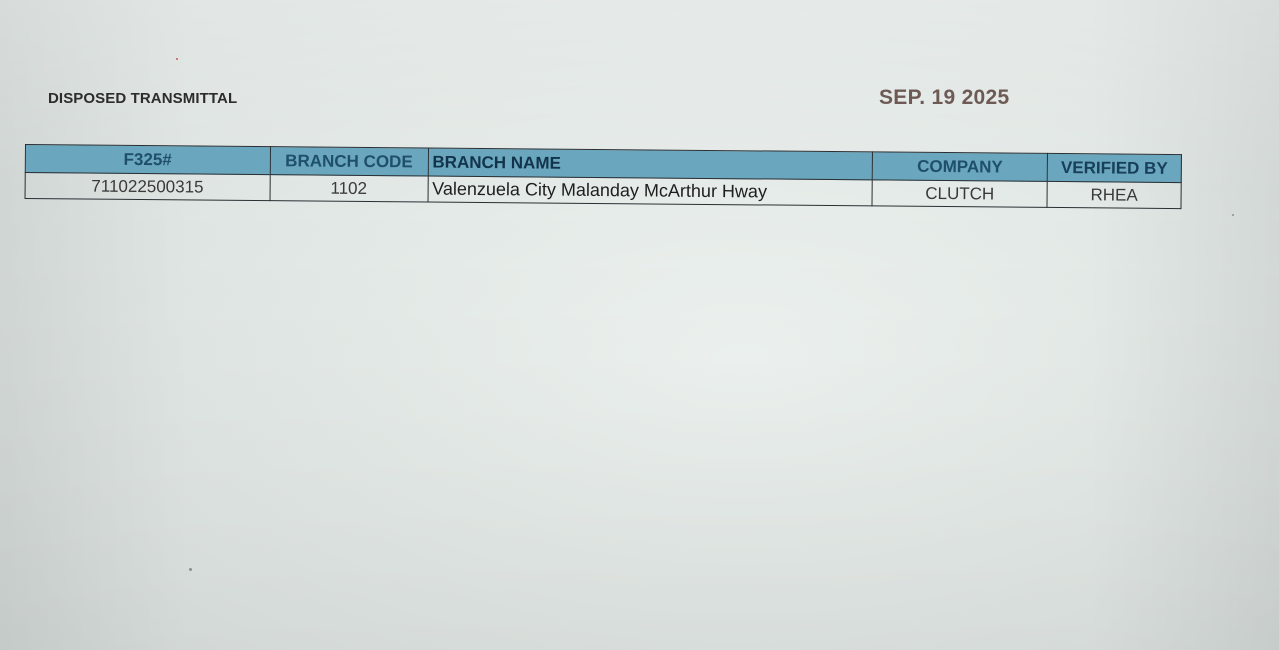 This screenshot has width=1279, height=650. What do you see at coordinates (1114, 168) in the screenshot?
I see `column-header-verified-by: VERIFIED BY` at bounding box center [1114, 168].